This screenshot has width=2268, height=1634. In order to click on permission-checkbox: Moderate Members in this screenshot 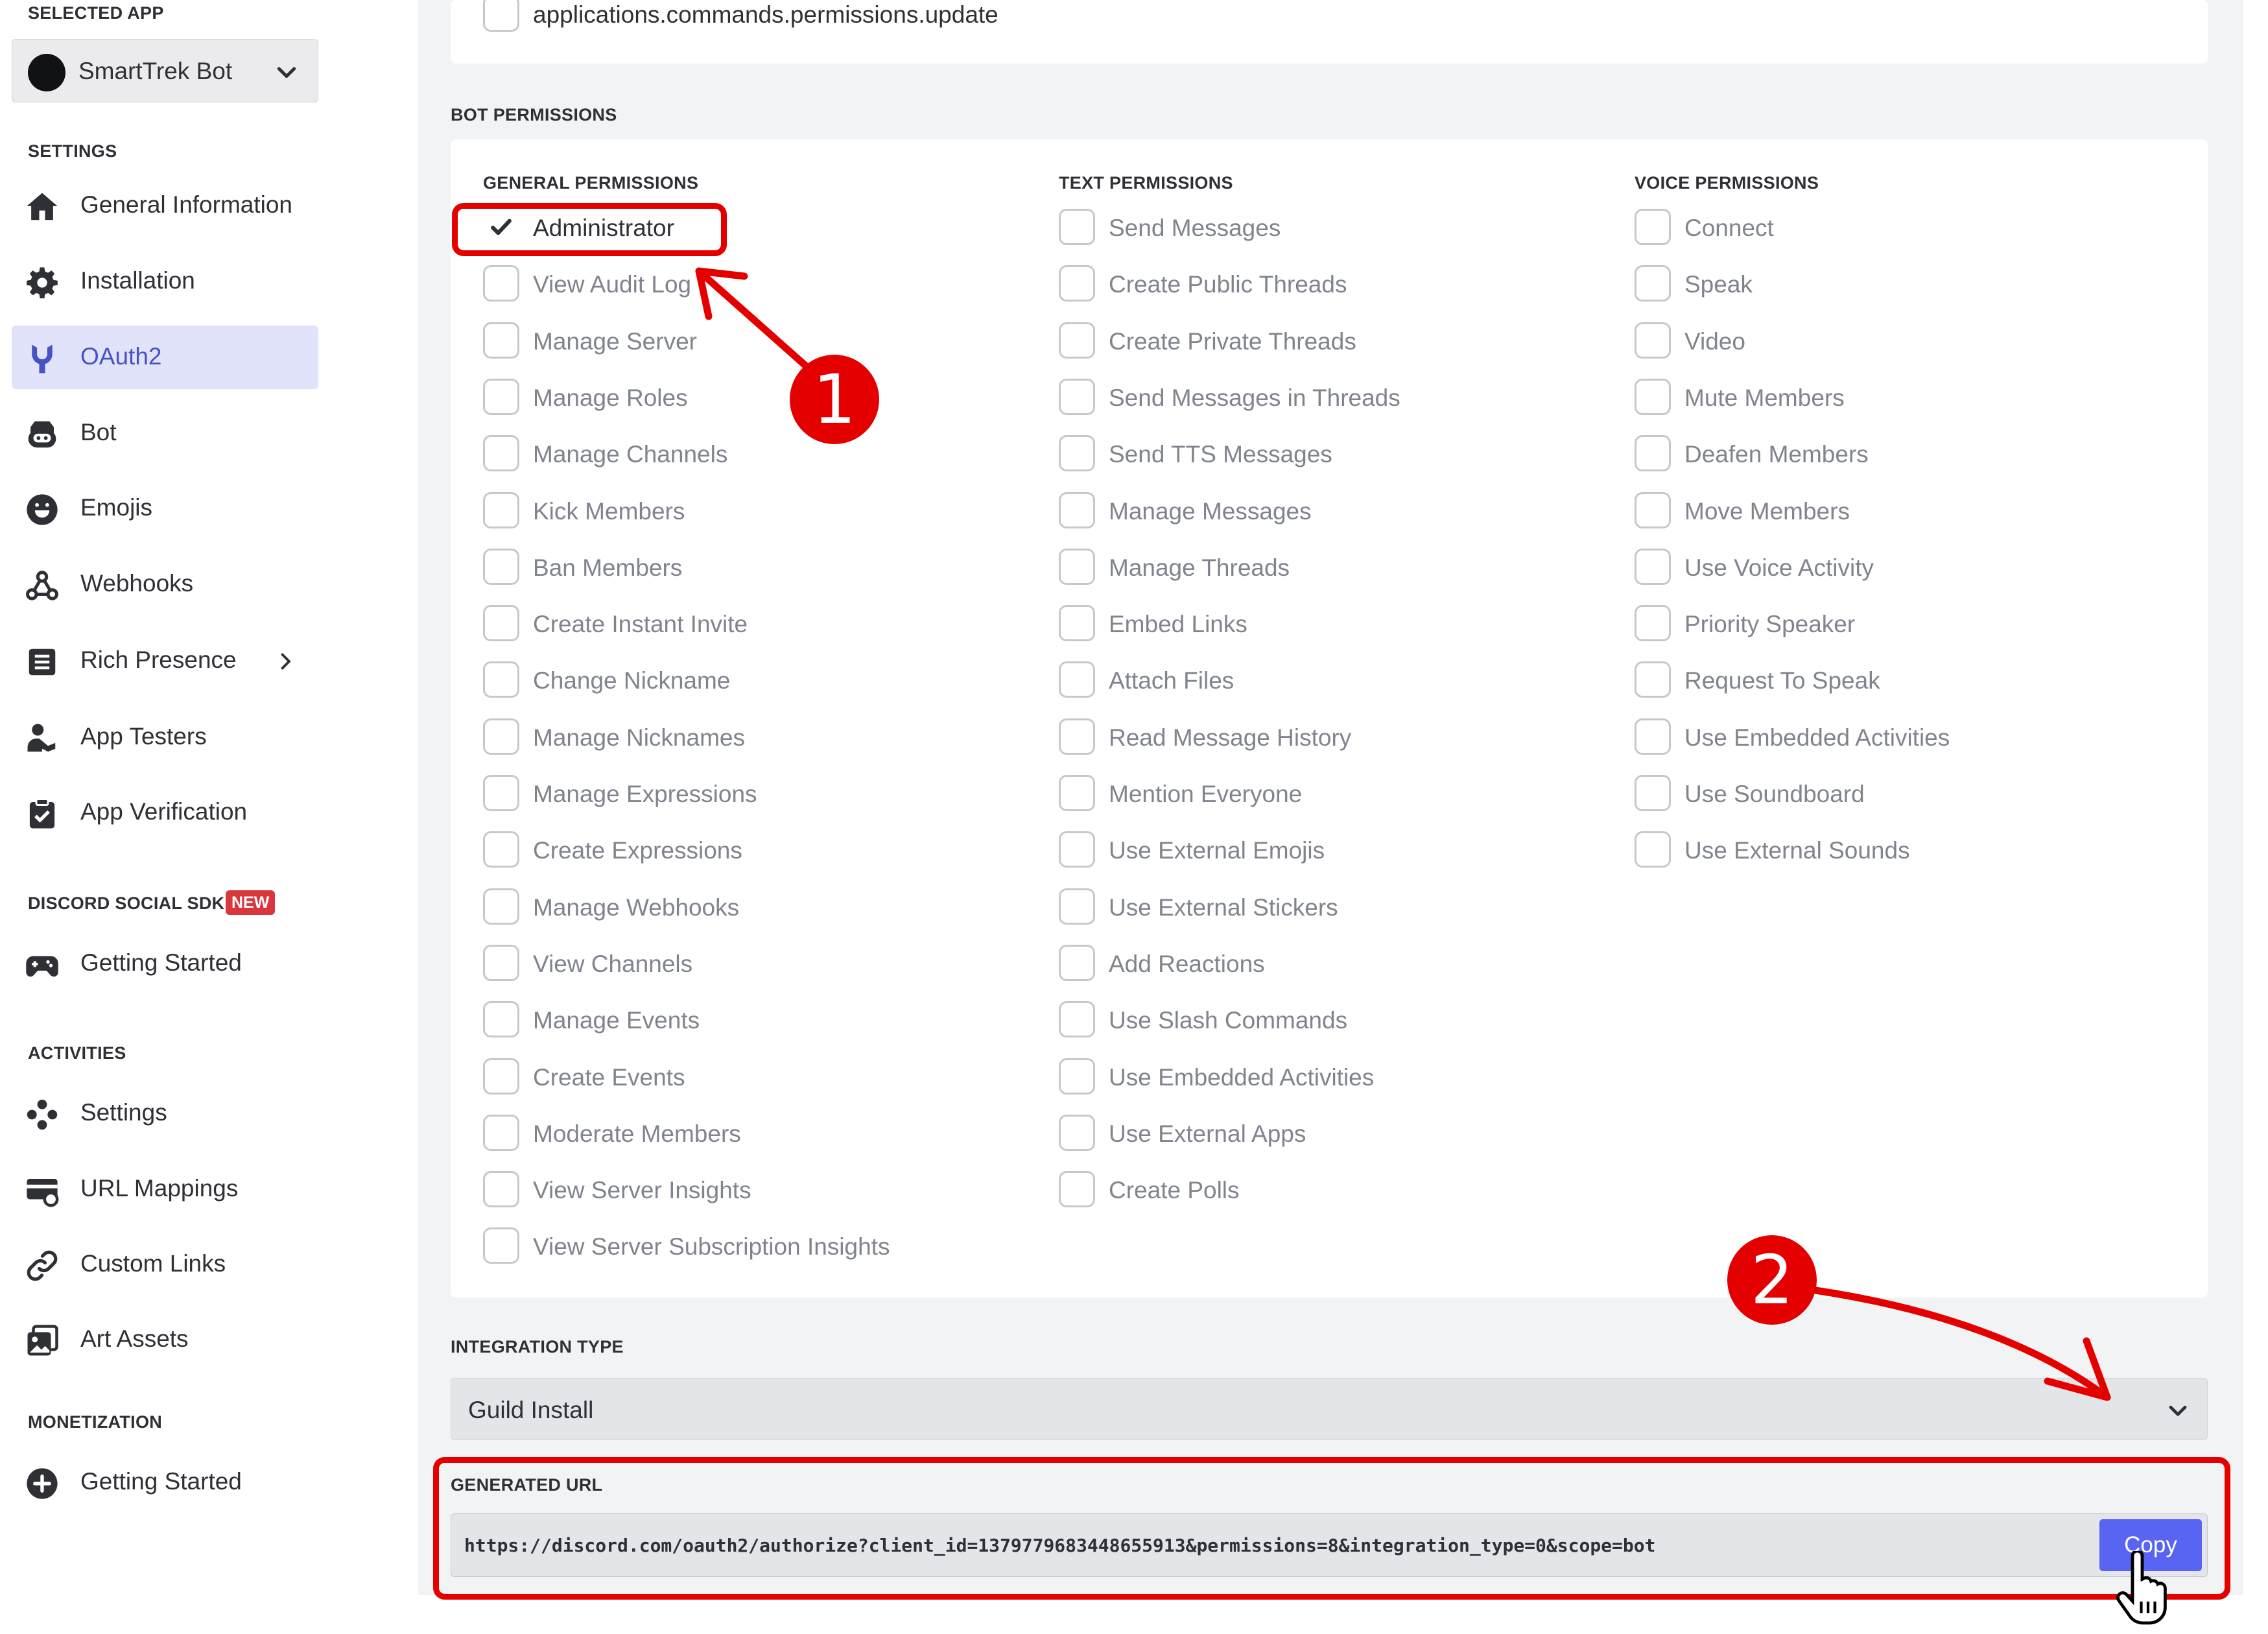, I will do `click(749, 1133)`.